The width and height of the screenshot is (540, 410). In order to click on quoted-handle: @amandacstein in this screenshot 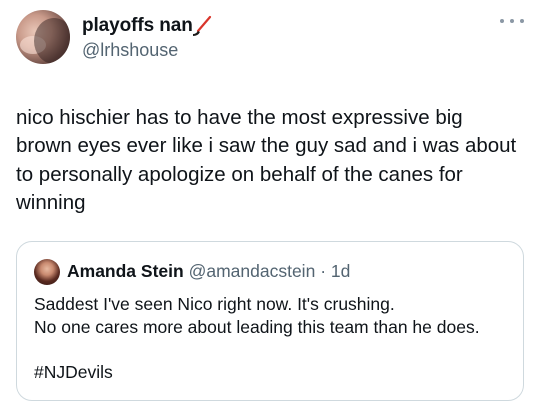, I will do `click(252, 271)`.